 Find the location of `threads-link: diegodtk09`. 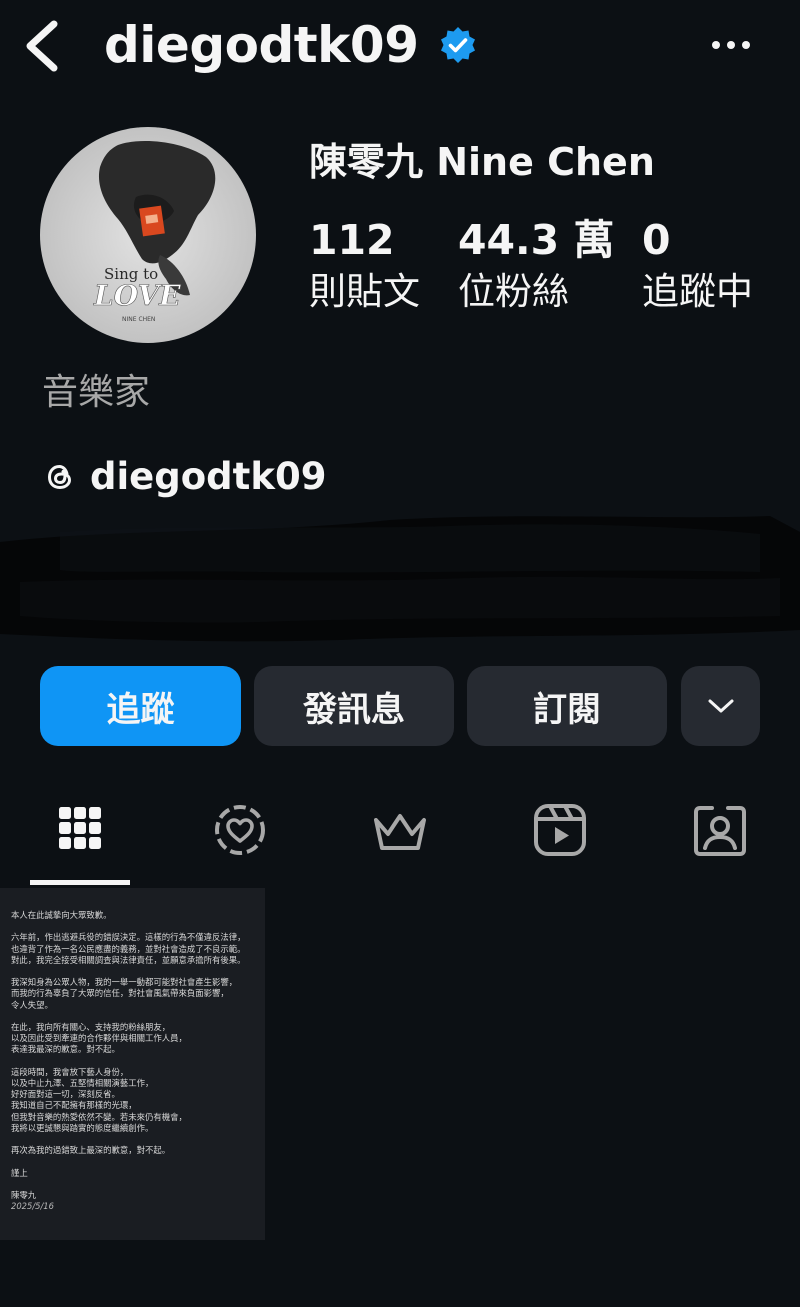

threads-link: diegodtk09 is located at coordinates (184, 477).